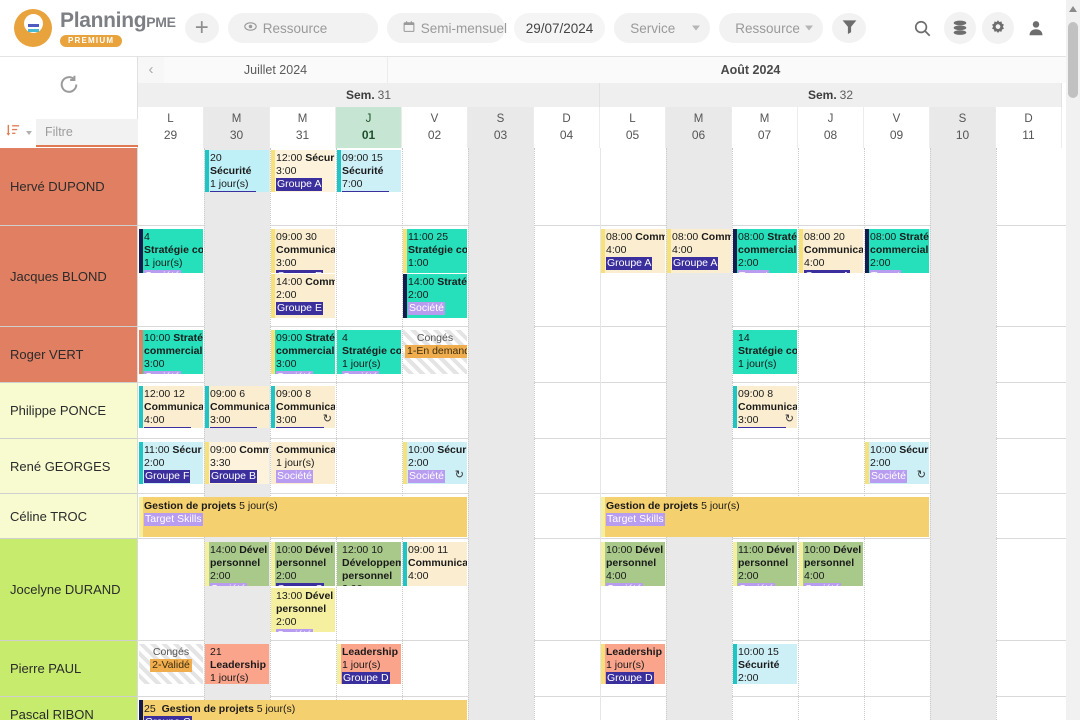  What do you see at coordinates (699, 127) in the screenshot?
I see `day-header-06: M 06` at bounding box center [699, 127].